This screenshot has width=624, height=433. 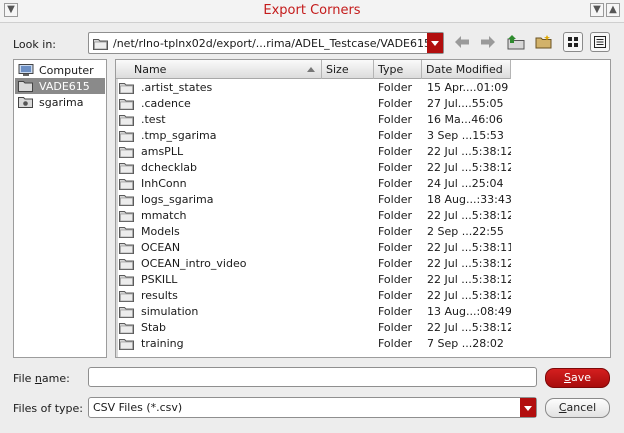 What do you see at coordinates (26, 102) in the screenshot?
I see `home-folder-icon` at bounding box center [26, 102].